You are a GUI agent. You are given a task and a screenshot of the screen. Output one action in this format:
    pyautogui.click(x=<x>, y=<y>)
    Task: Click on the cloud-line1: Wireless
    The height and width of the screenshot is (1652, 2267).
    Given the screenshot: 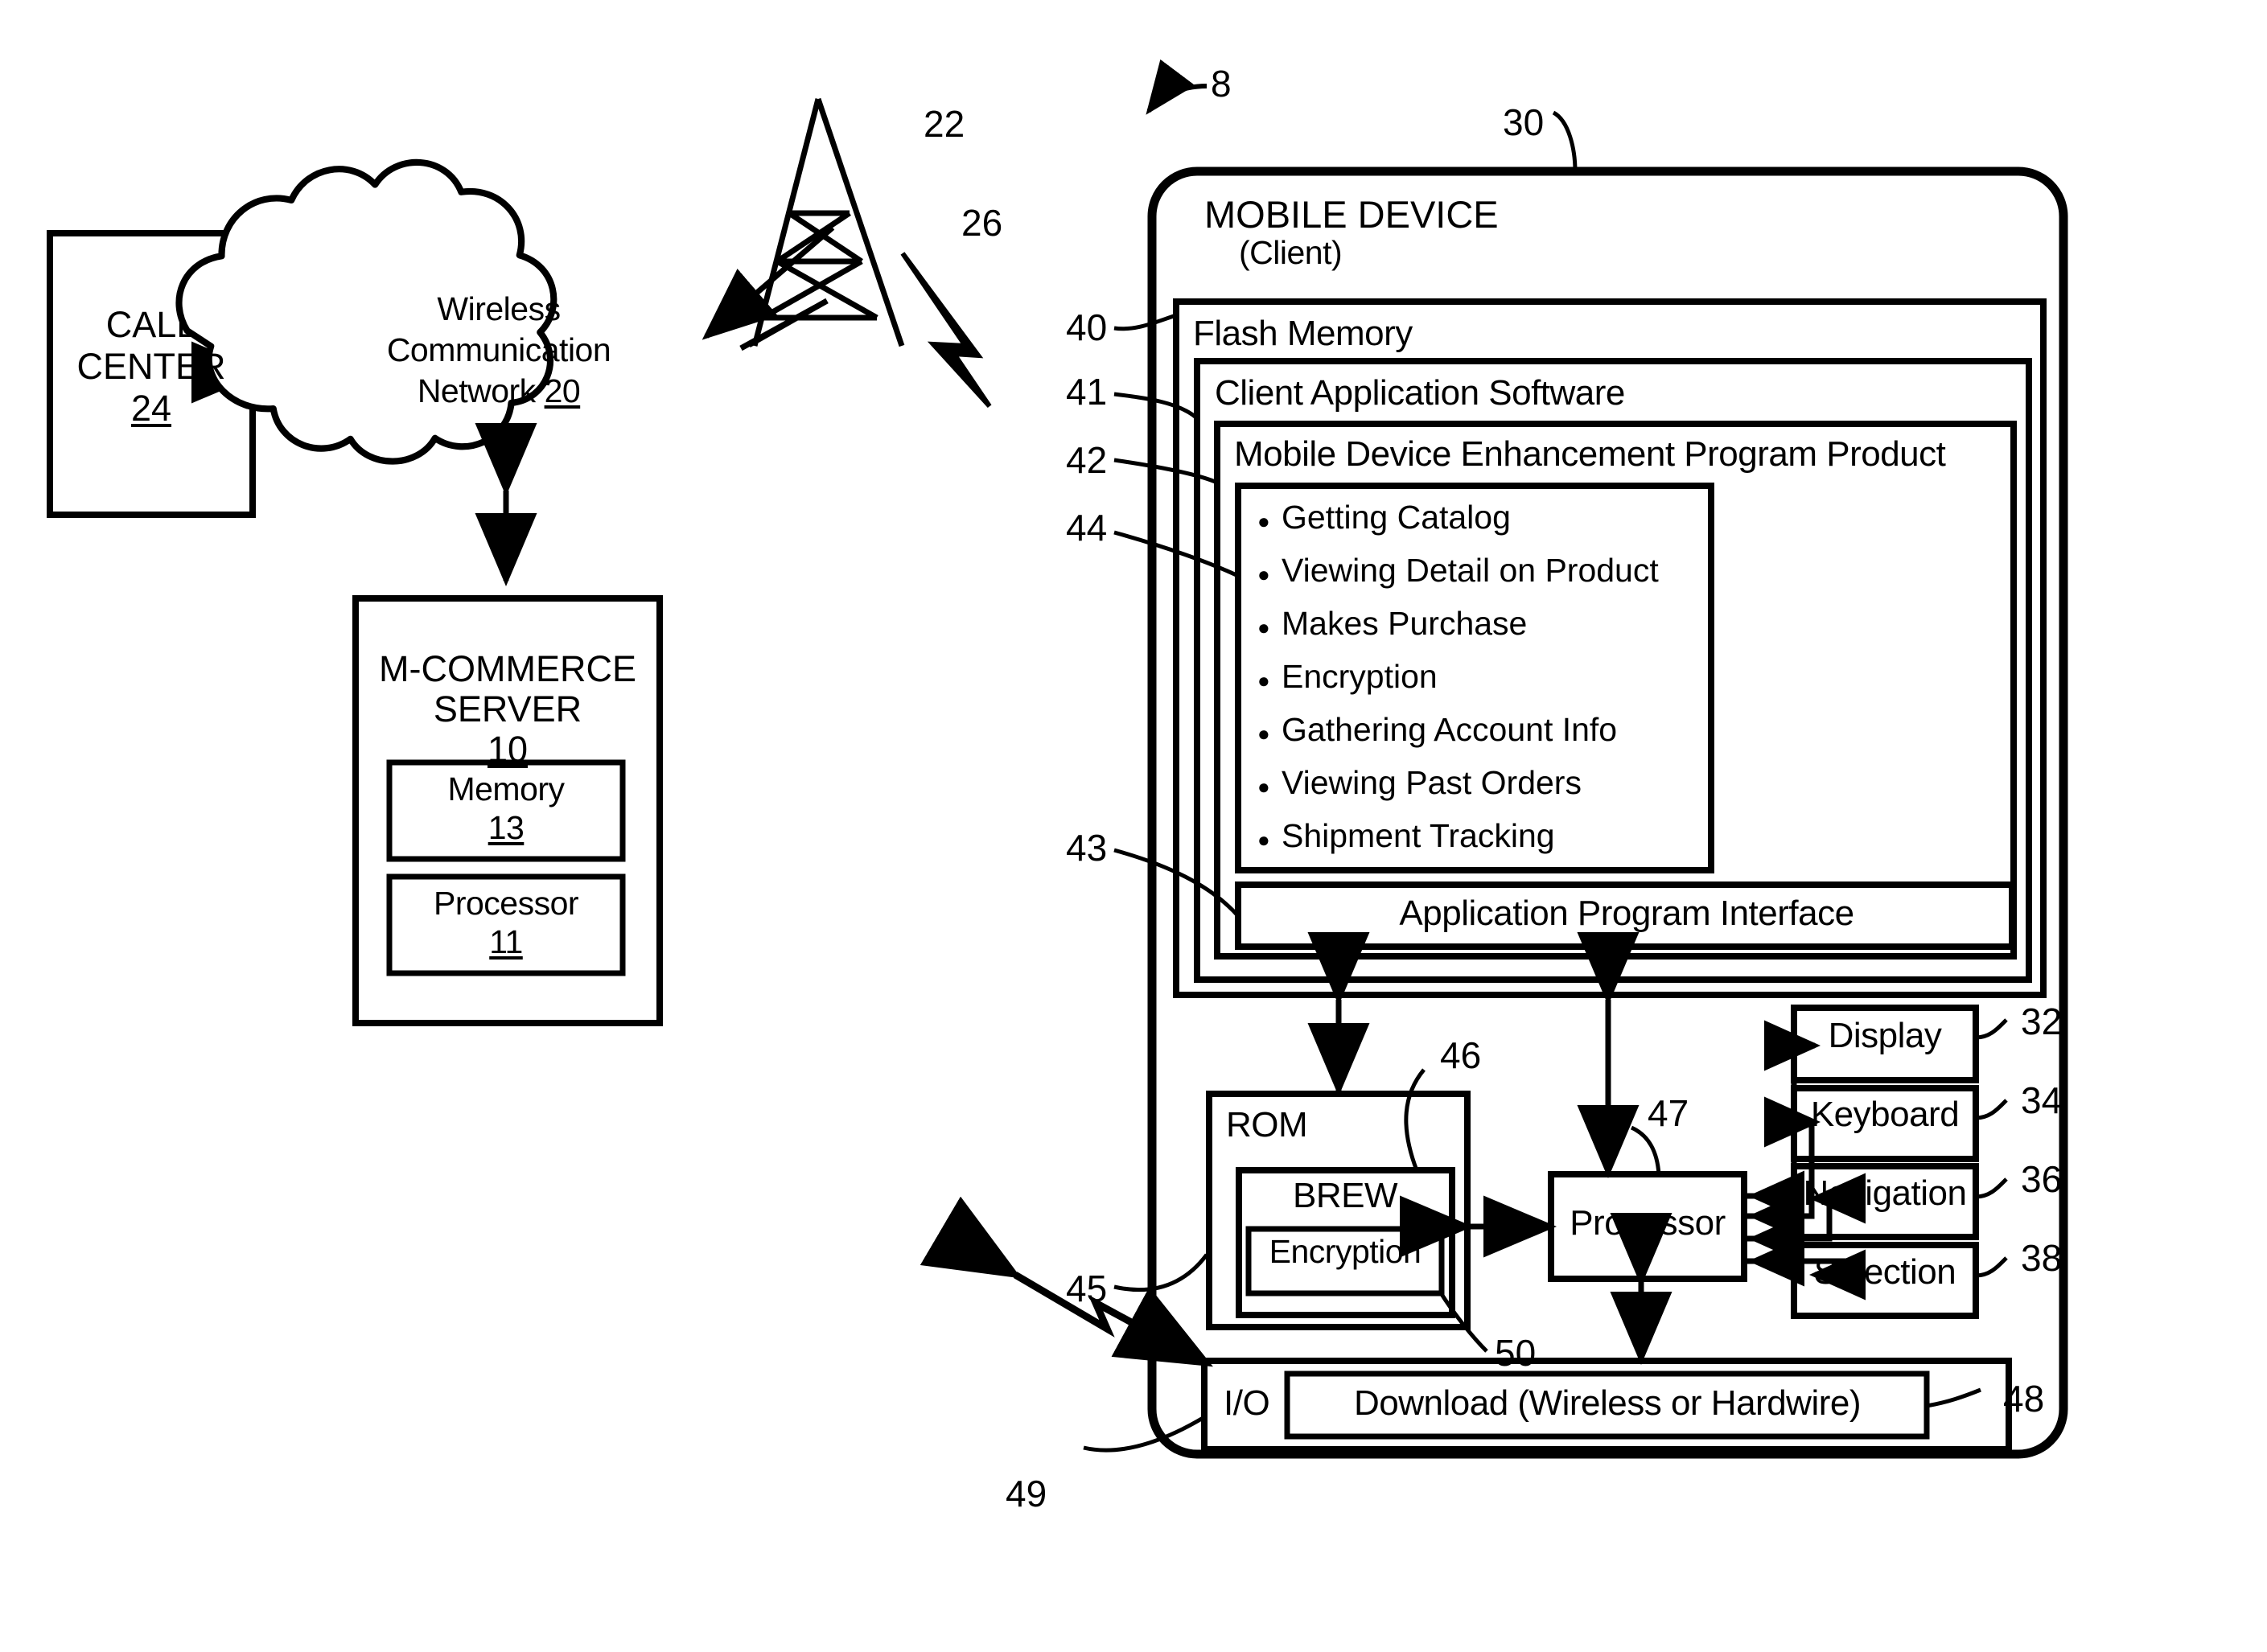 What is the action you would take?
    pyautogui.click(x=499, y=308)
    